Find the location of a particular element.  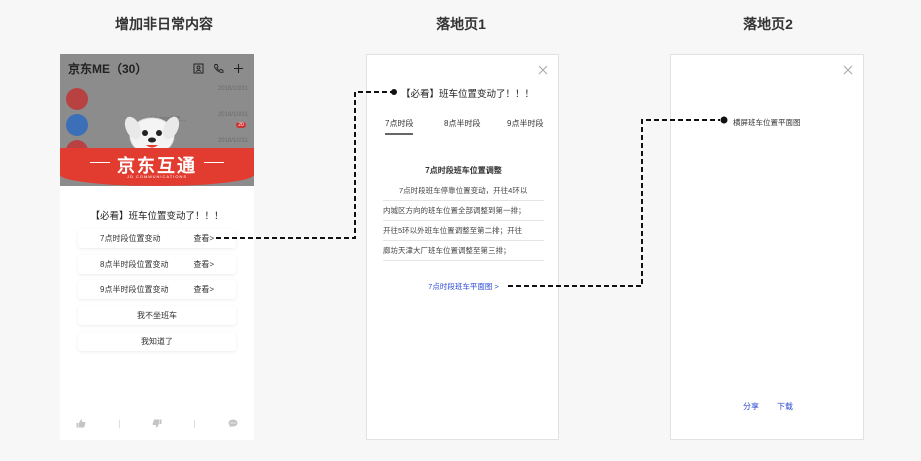

thumbs-down-icon is located at coordinates (157, 424).